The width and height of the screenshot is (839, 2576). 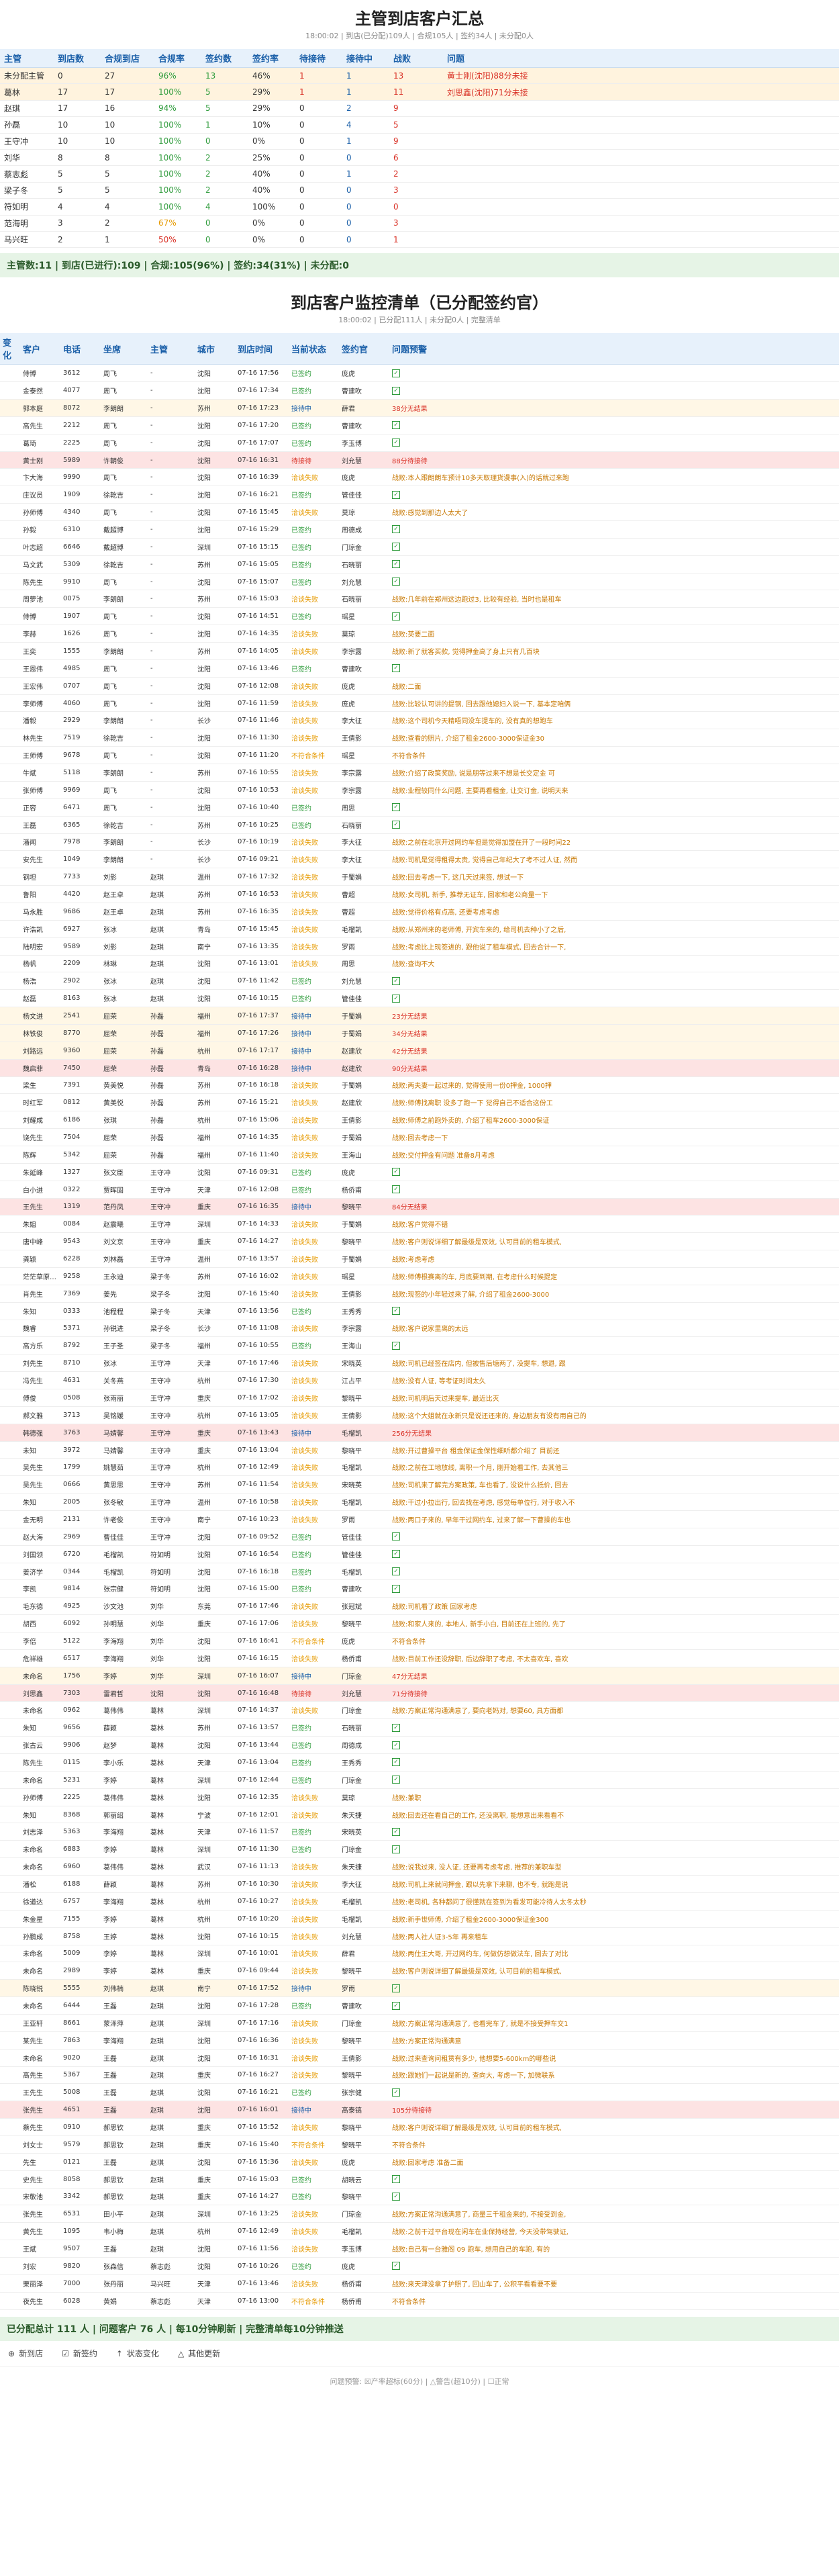 What do you see at coordinates (124, 1519) in the screenshot?
I see `customer-cell: 许老俊` at bounding box center [124, 1519].